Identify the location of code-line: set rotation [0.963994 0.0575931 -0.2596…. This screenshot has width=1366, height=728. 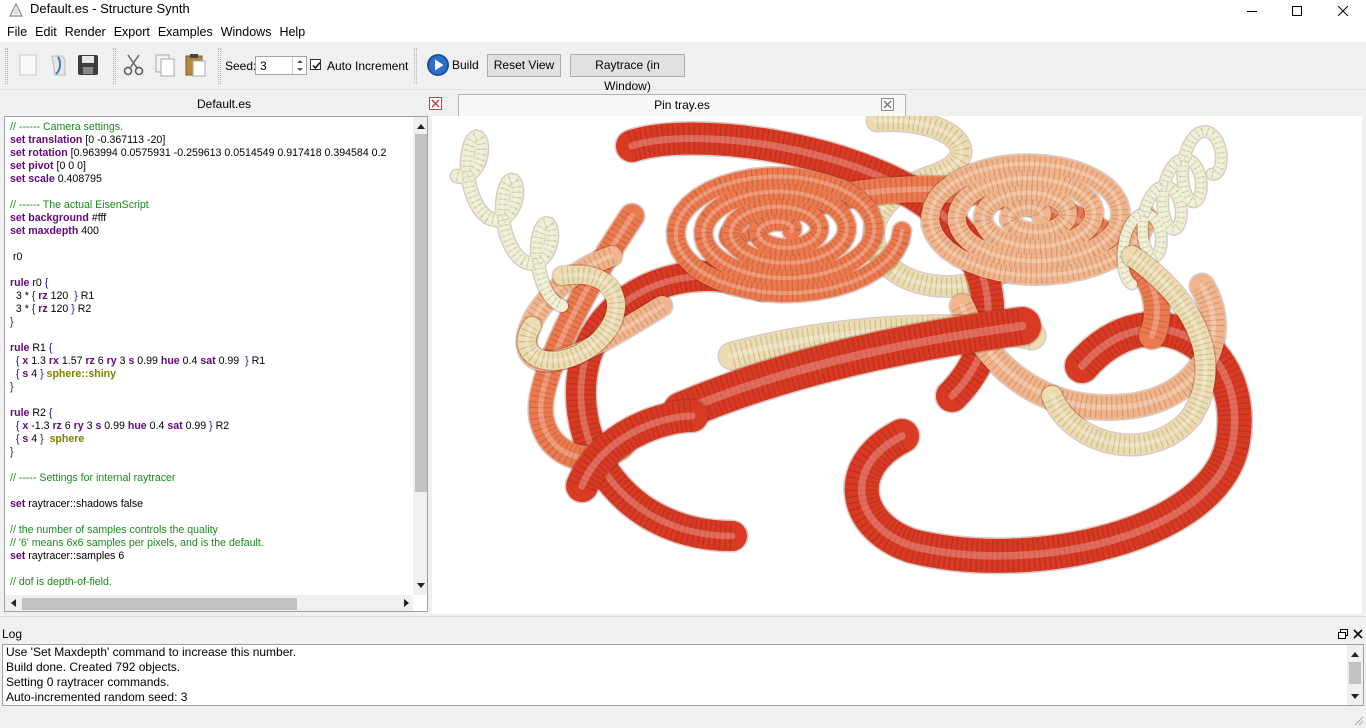
(210, 153).